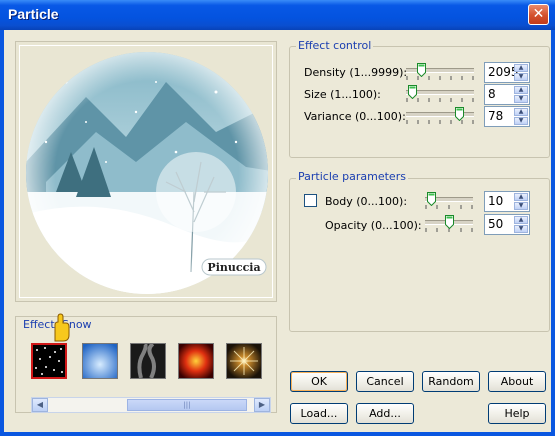  I want to click on pointer-hand-icon, so click(62, 327).